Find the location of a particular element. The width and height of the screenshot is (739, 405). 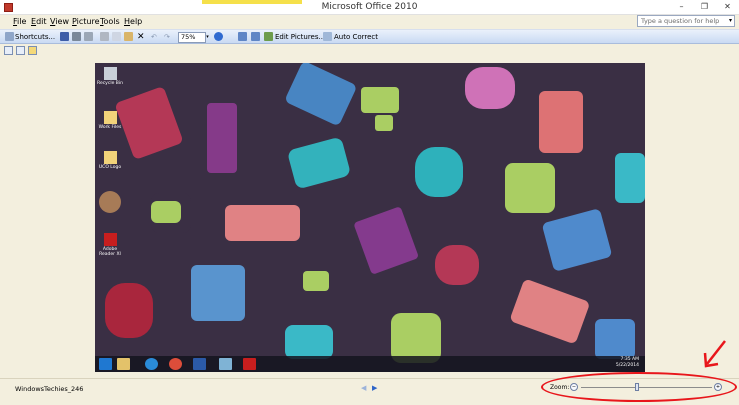

menu-file: File is located at coordinates (19, 21).